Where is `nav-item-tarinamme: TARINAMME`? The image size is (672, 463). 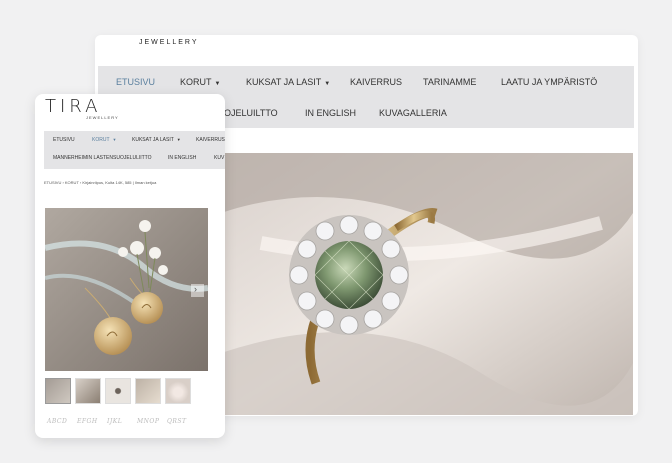 nav-item-tarinamme: TARINAMME is located at coordinates (449, 82).